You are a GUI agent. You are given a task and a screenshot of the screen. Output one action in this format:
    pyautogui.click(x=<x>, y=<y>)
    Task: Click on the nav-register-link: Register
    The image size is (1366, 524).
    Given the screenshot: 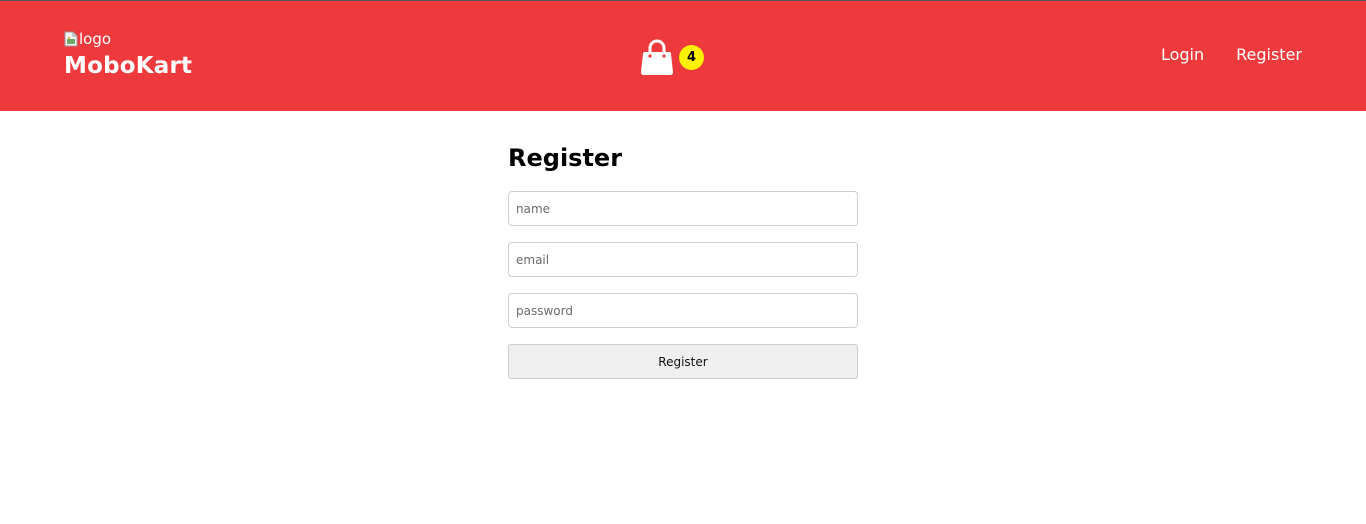 What is the action you would take?
    pyautogui.click(x=1269, y=54)
    